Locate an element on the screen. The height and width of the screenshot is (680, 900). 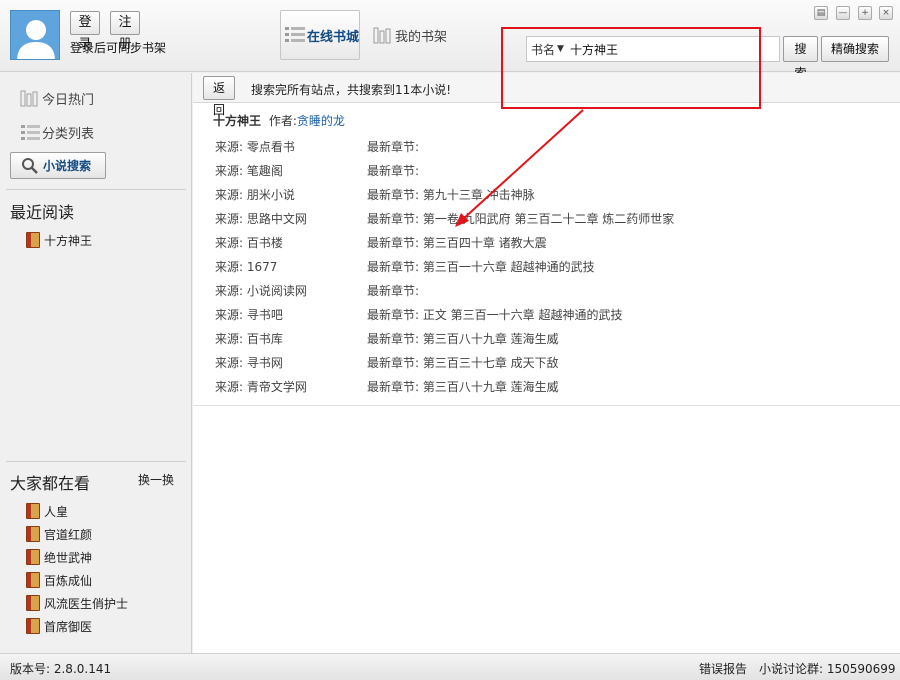
popular-book-item: 百炼成仙 is located at coordinates (59, 580).